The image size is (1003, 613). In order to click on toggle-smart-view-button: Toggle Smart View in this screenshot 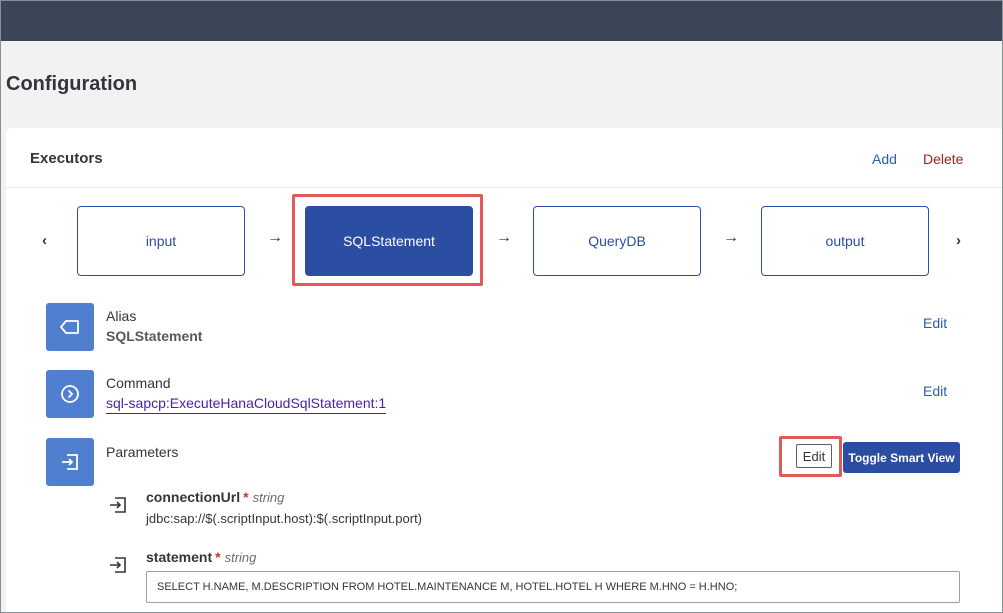, I will do `click(901, 457)`.